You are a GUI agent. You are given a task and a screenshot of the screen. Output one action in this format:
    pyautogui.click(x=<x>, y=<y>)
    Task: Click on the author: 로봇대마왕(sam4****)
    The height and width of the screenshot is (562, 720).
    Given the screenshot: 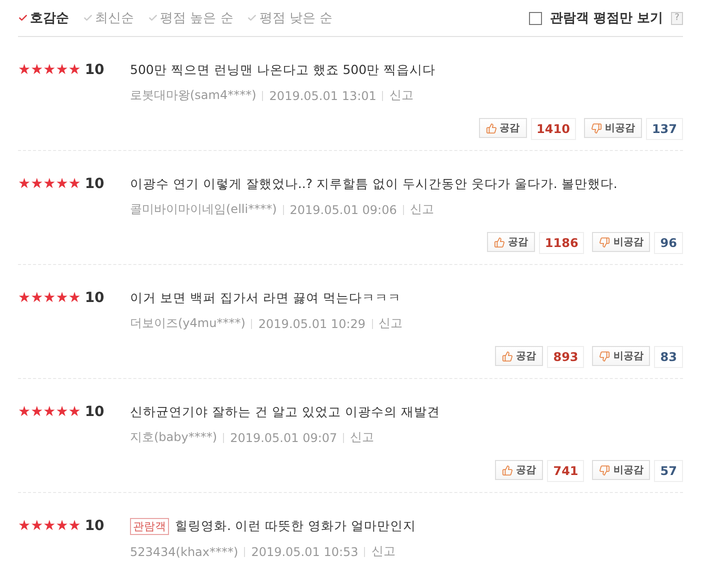 What is the action you would take?
    pyautogui.click(x=193, y=95)
    